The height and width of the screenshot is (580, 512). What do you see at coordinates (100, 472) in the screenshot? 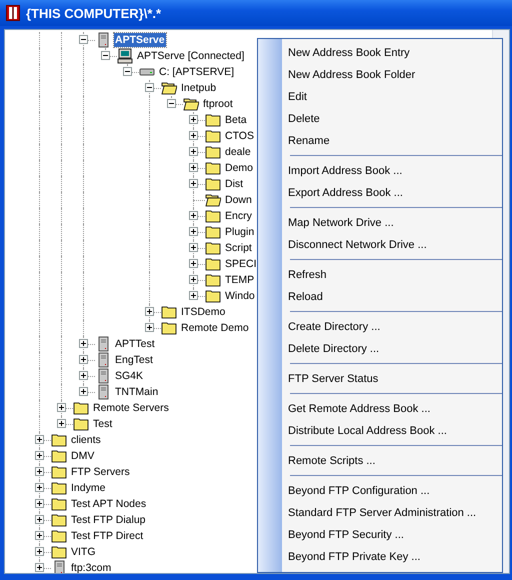
I see `tree-item: FTP Servers` at bounding box center [100, 472].